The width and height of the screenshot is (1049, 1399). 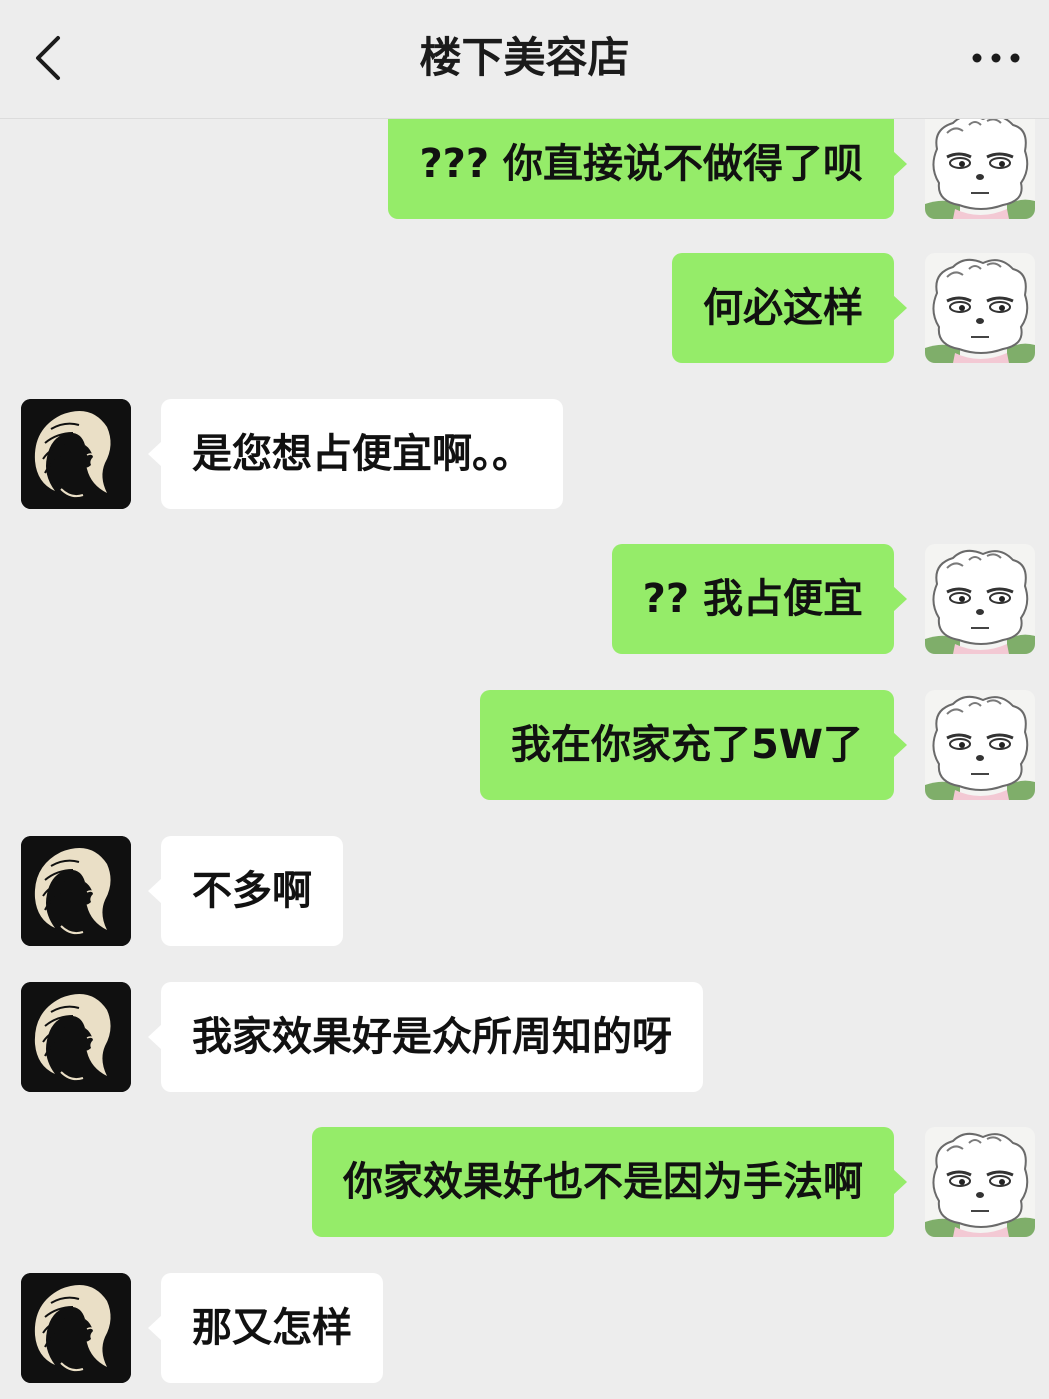 I want to click on message-row: 我在你家充了5W了, so click(x=524, y=745).